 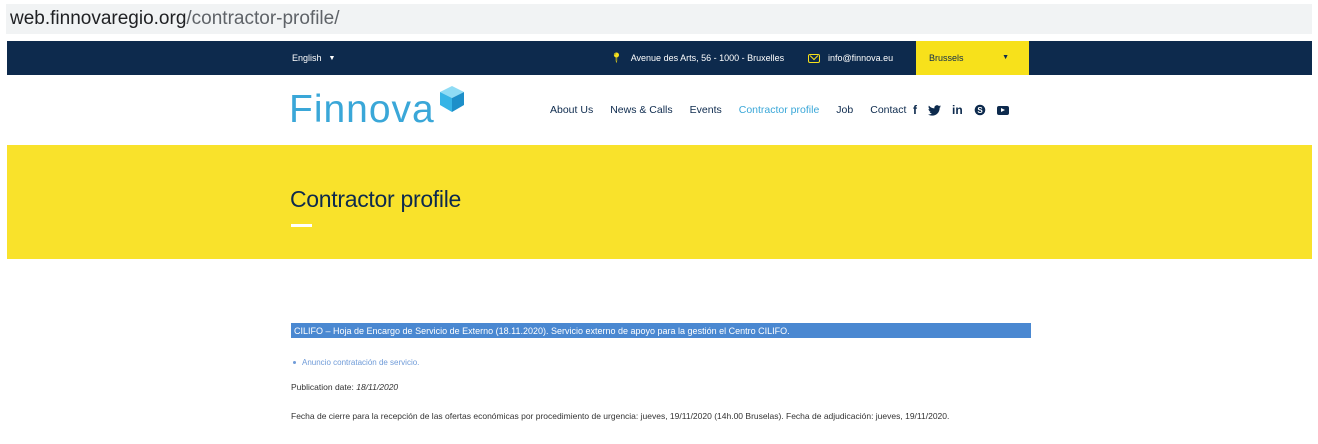 I want to click on menu-item-events: Events, so click(x=706, y=110).